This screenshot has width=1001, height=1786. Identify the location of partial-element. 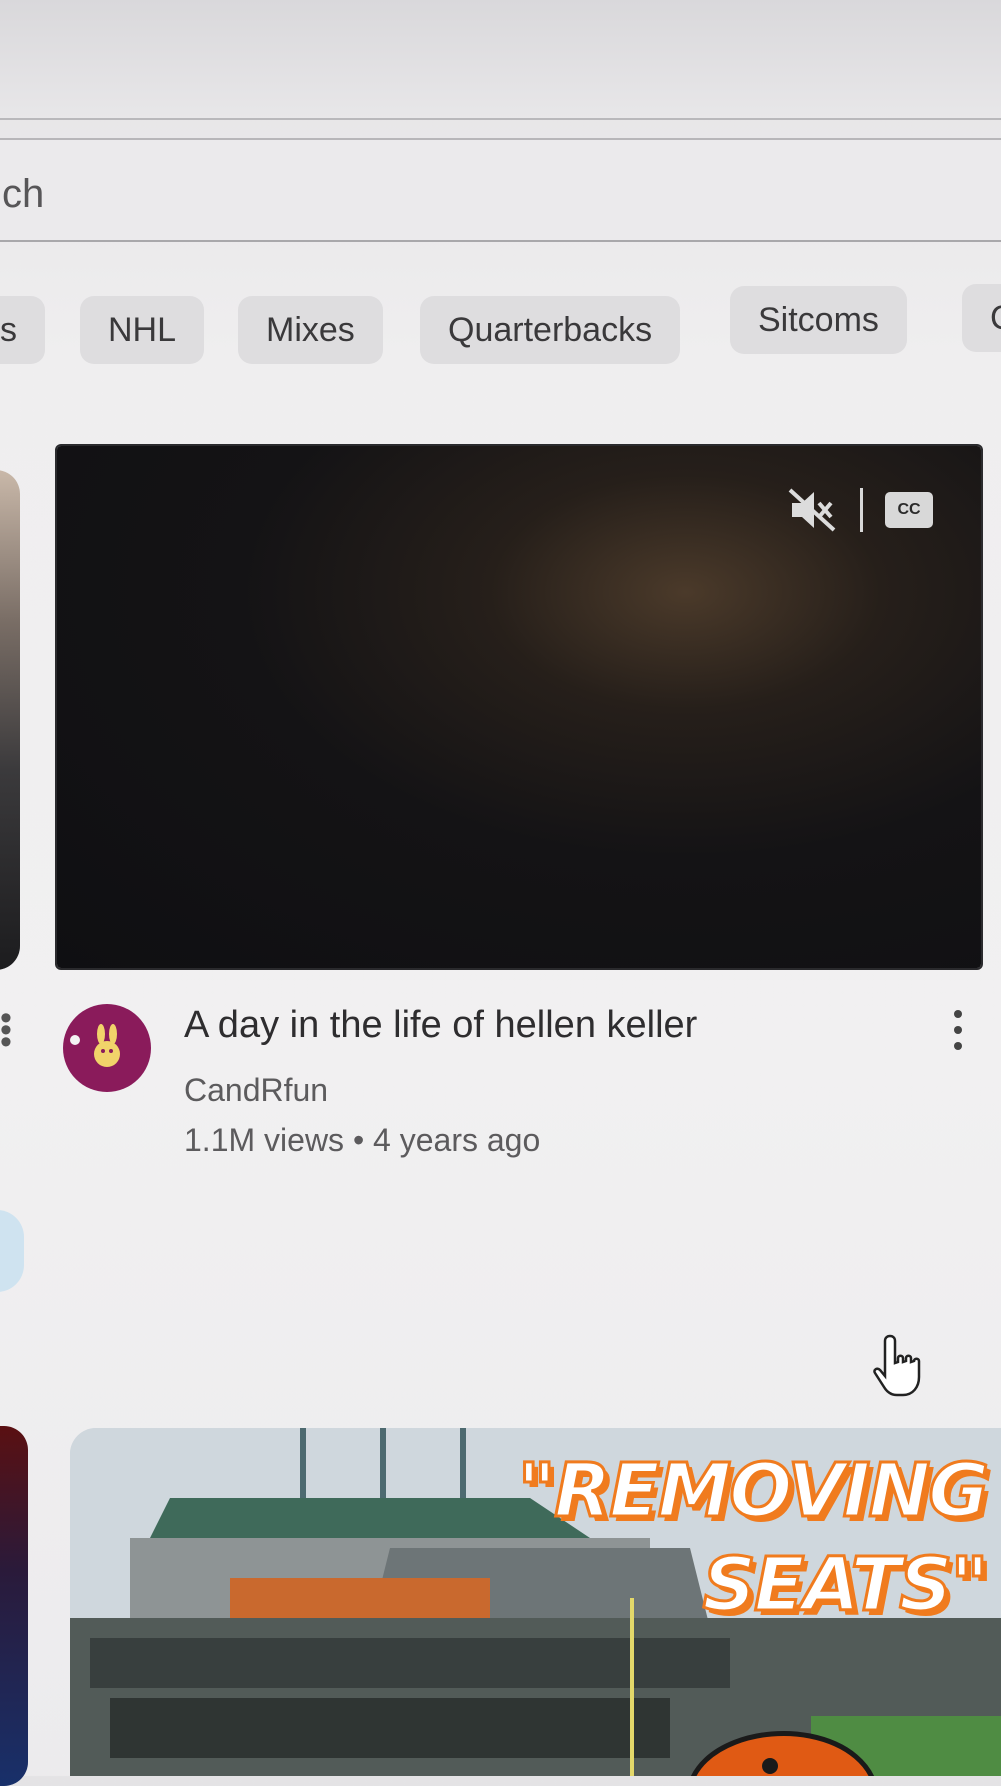
(12, 1251).